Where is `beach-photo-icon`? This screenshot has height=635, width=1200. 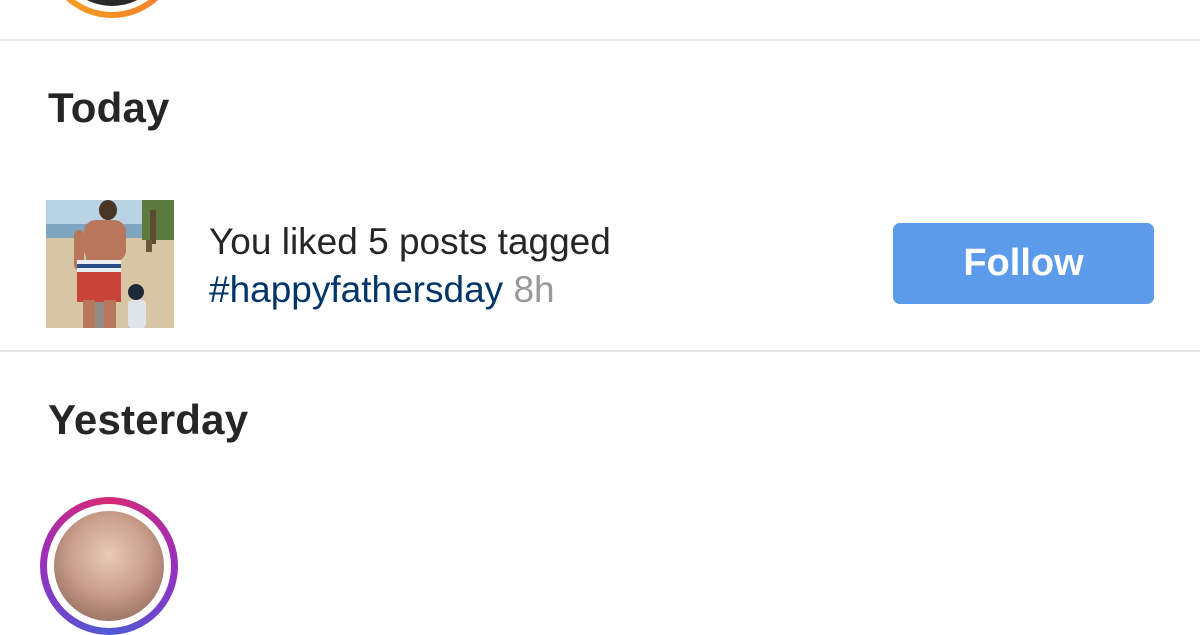 beach-photo-icon is located at coordinates (110, 264).